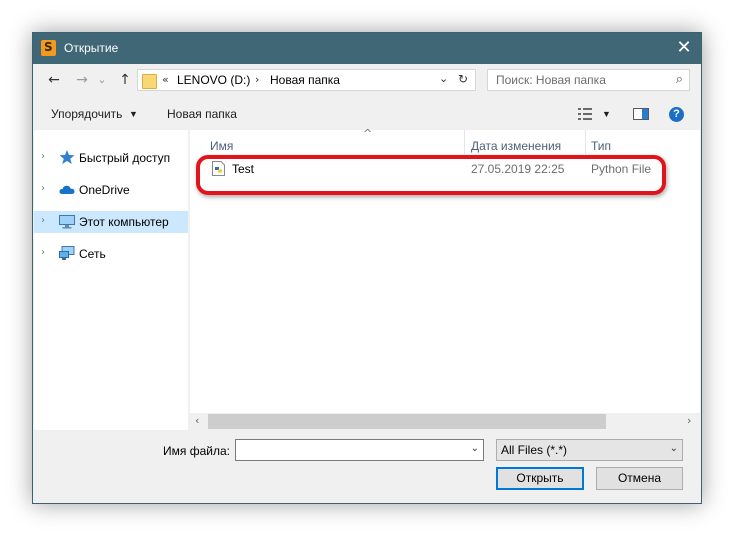  I want to click on sidebar-item-label: OneDrive, so click(104, 190).